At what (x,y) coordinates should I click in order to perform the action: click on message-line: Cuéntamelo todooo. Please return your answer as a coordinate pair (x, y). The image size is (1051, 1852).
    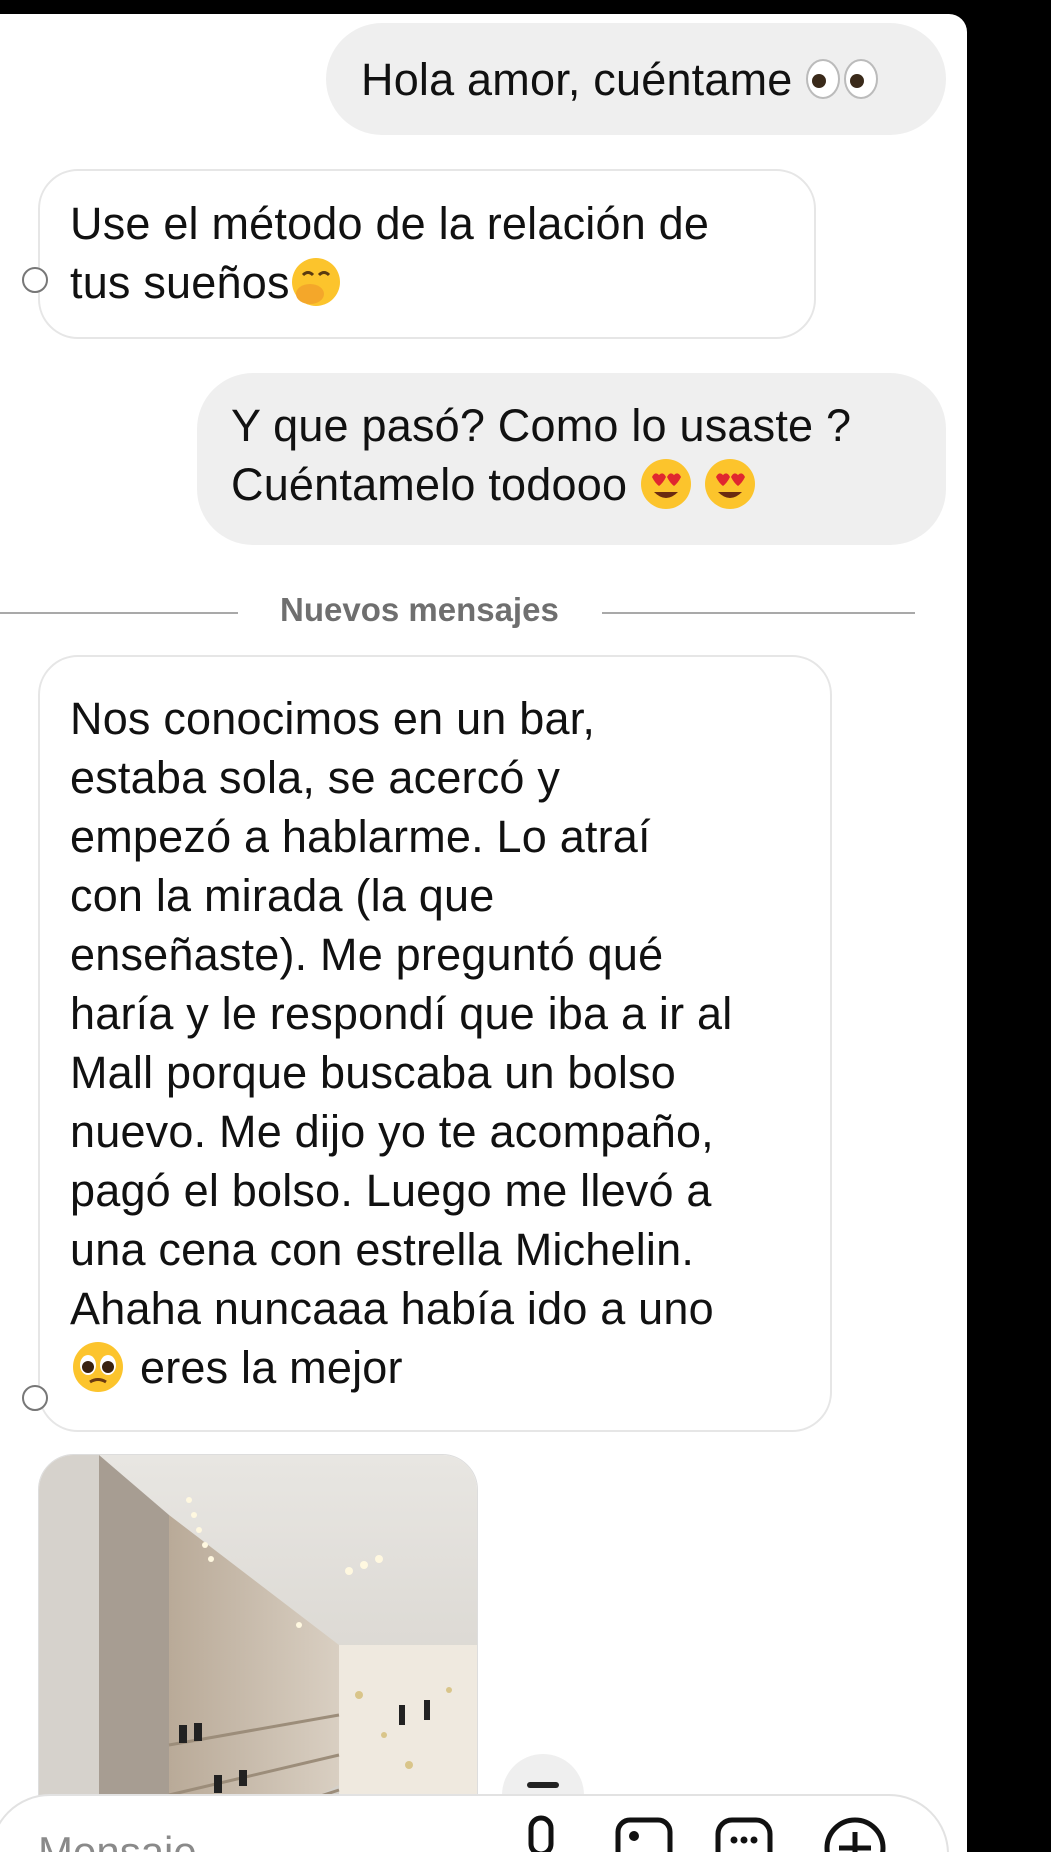
    Looking at the image, I should click on (429, 484).